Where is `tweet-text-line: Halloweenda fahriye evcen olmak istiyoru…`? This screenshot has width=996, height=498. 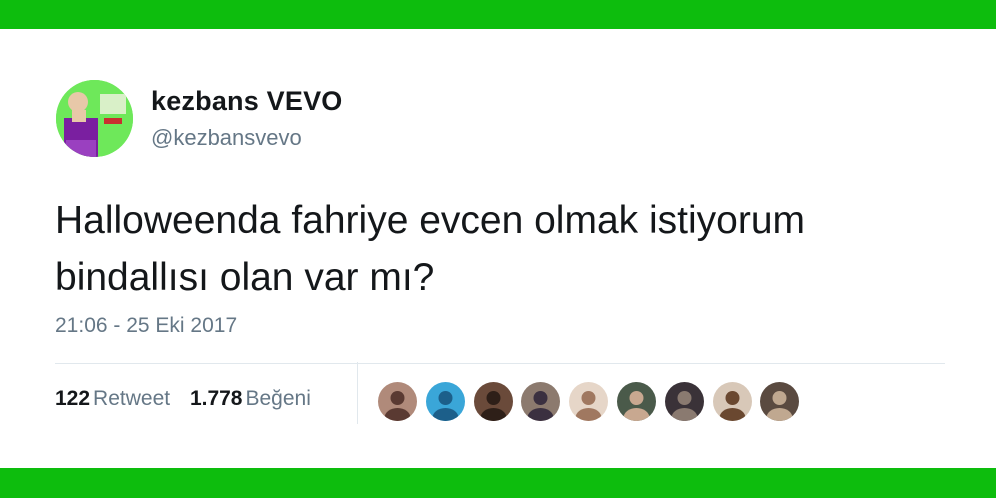
tweet-text-line: Halloweenda fahriye evcen olmak istiyoru… is located at coordinates (430, 220).